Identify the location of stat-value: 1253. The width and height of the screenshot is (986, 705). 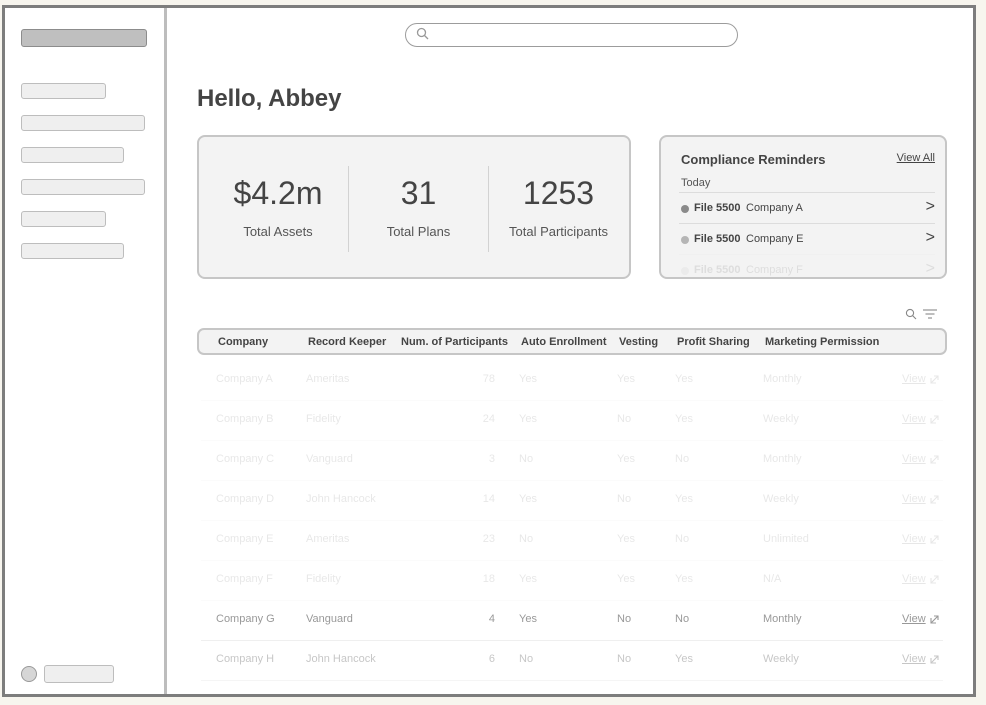
(558, 193).